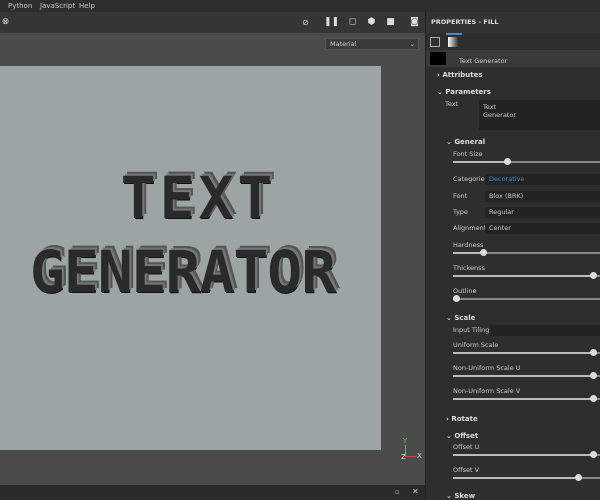 The image size is (600, 500). What do you see at coordinates (471, 330) in the screenshot?
I see `input-tiling-label: Input Tiling` at bounding box center [471, 330].